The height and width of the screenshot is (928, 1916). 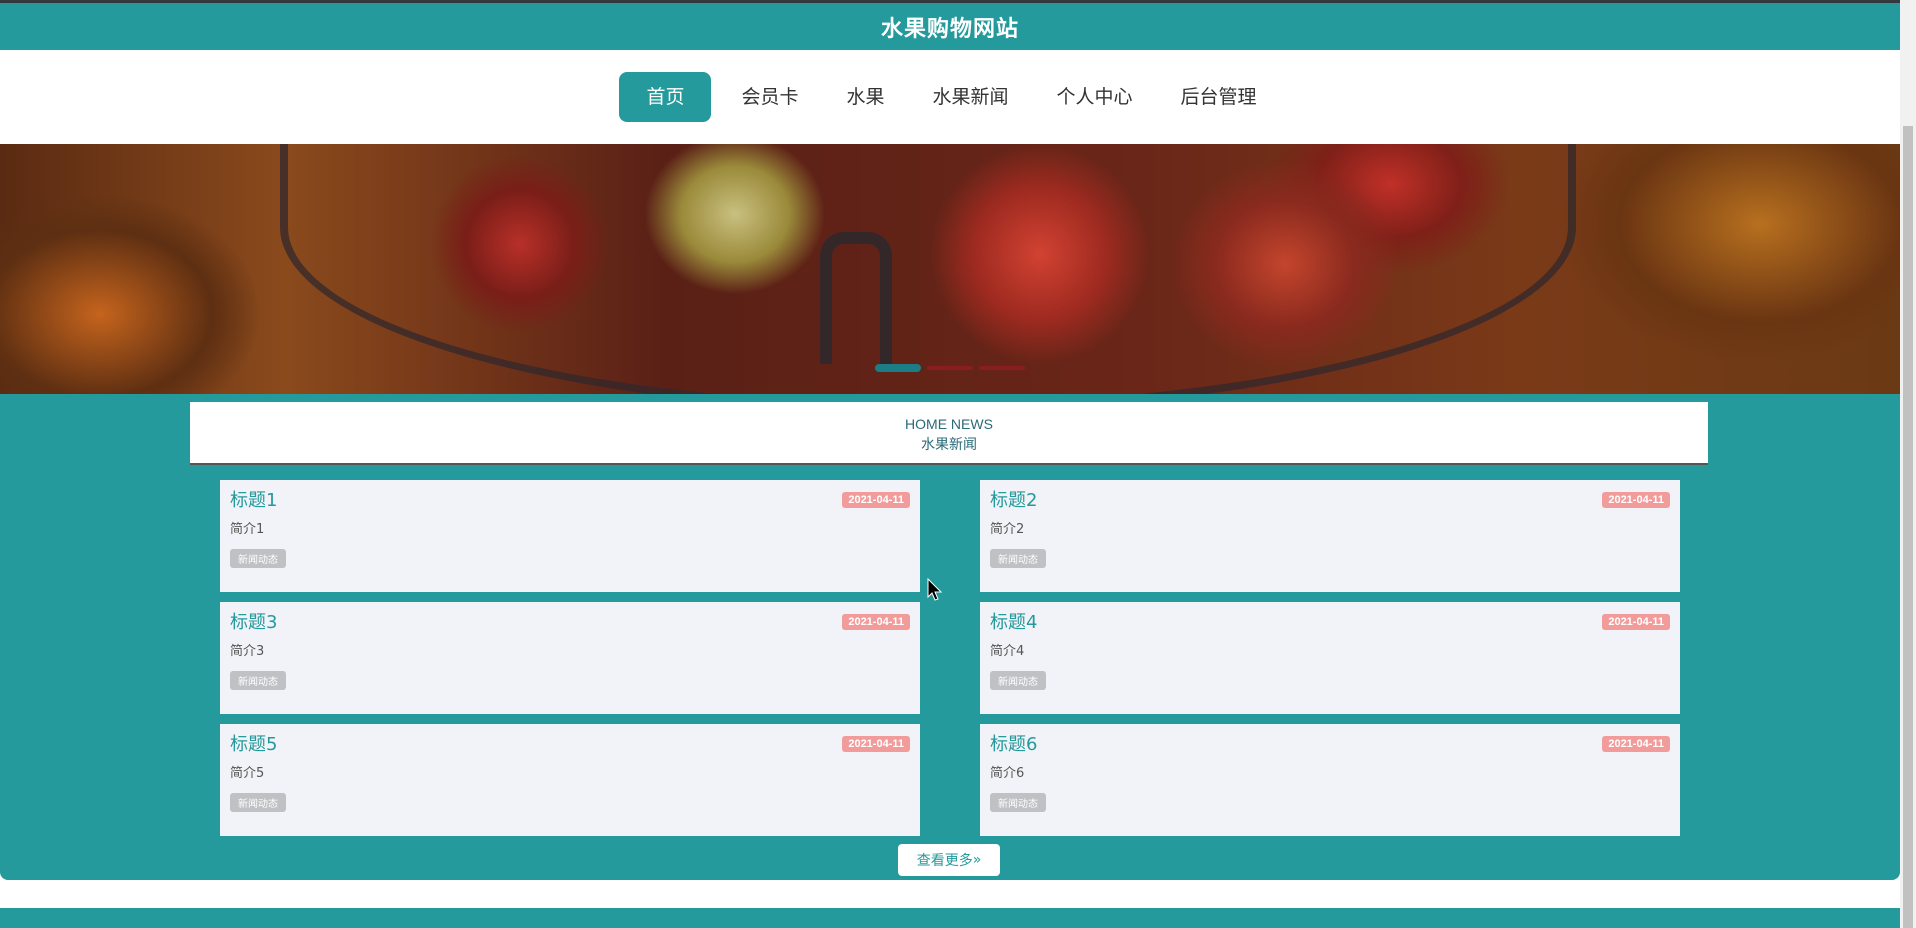 I want to click on news-card-intro: 简介5, so click(x=247, y=773).